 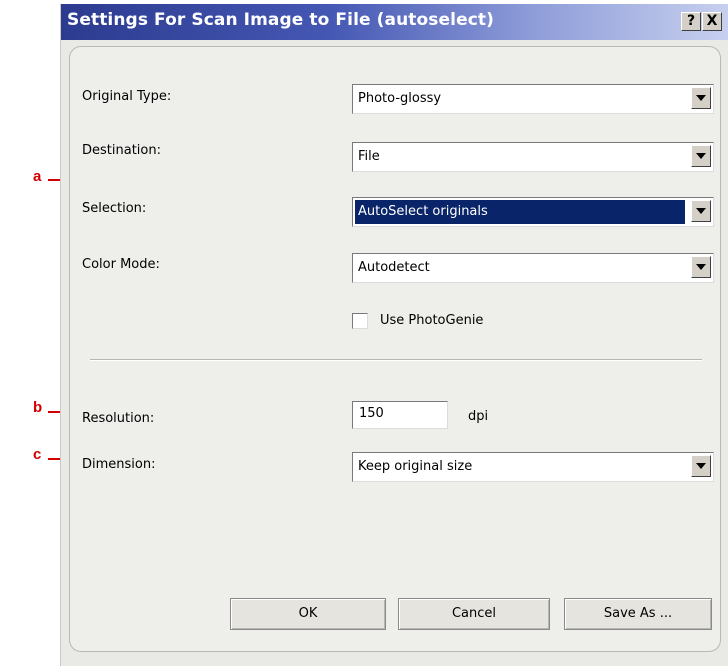 I want to click on use-photogenie-checkbox, so click(x=360, y=321).